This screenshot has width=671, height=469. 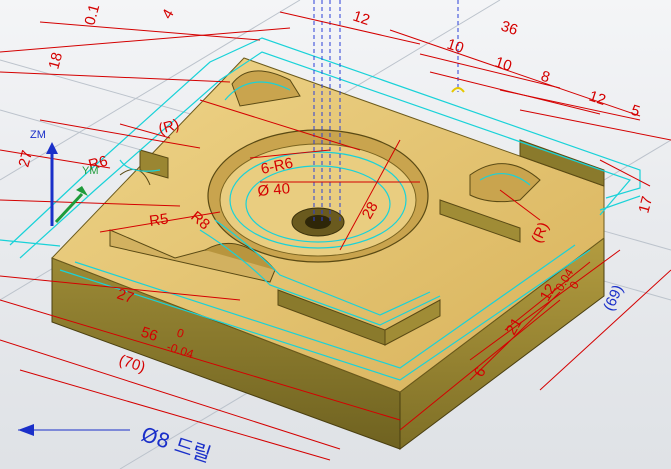 I want to click on tool-label: Ø8 드릴, so click(x=116, y=444).